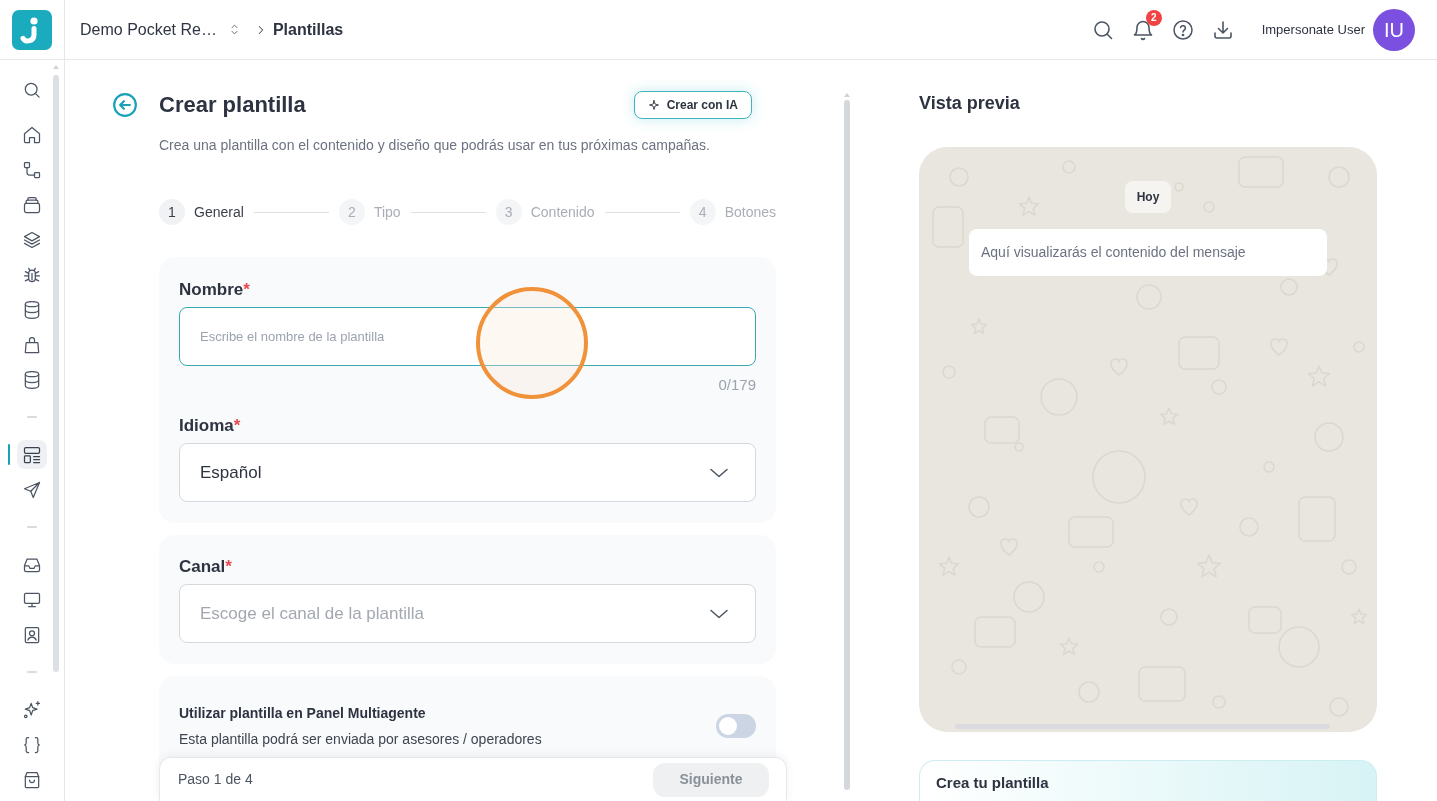  What do you see at coordinates (172, 212) in the screenshot?
I see `step-number: 1` at bounding box center [172, 212].